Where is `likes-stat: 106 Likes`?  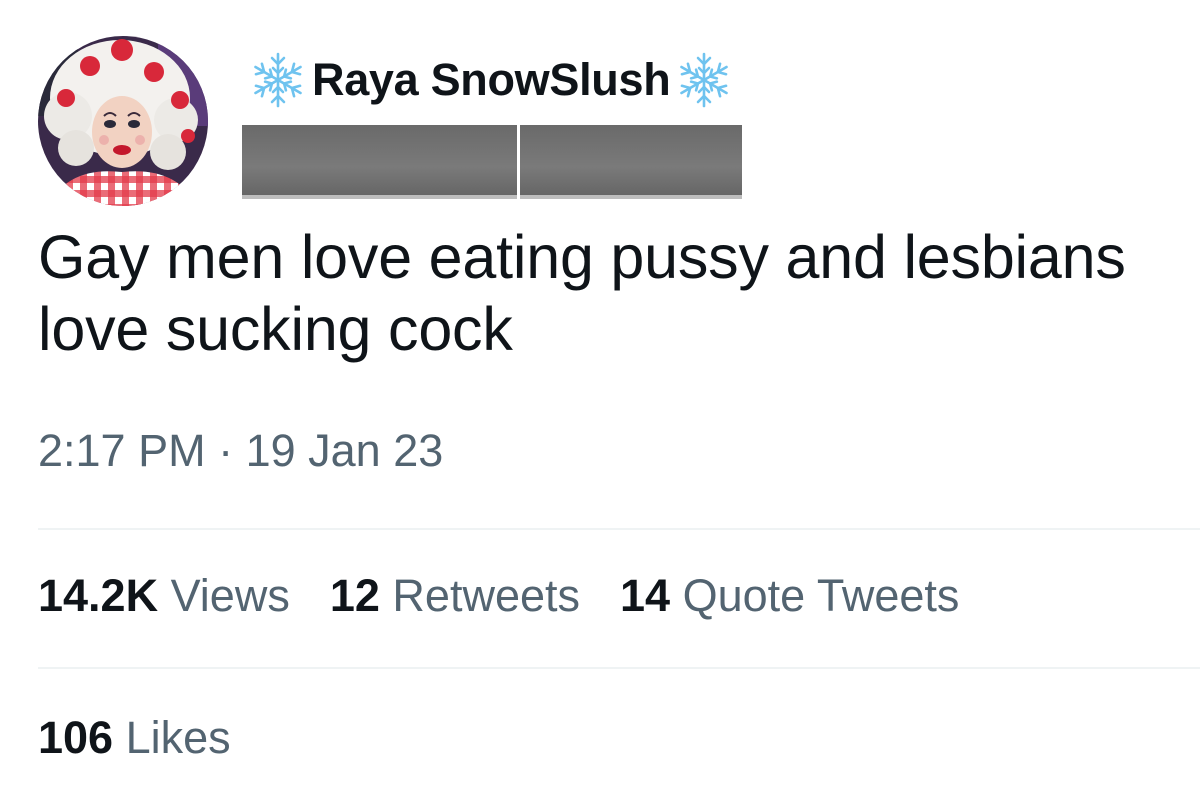 likes-stat: 106 Likes is located at coordinates (134, 738).